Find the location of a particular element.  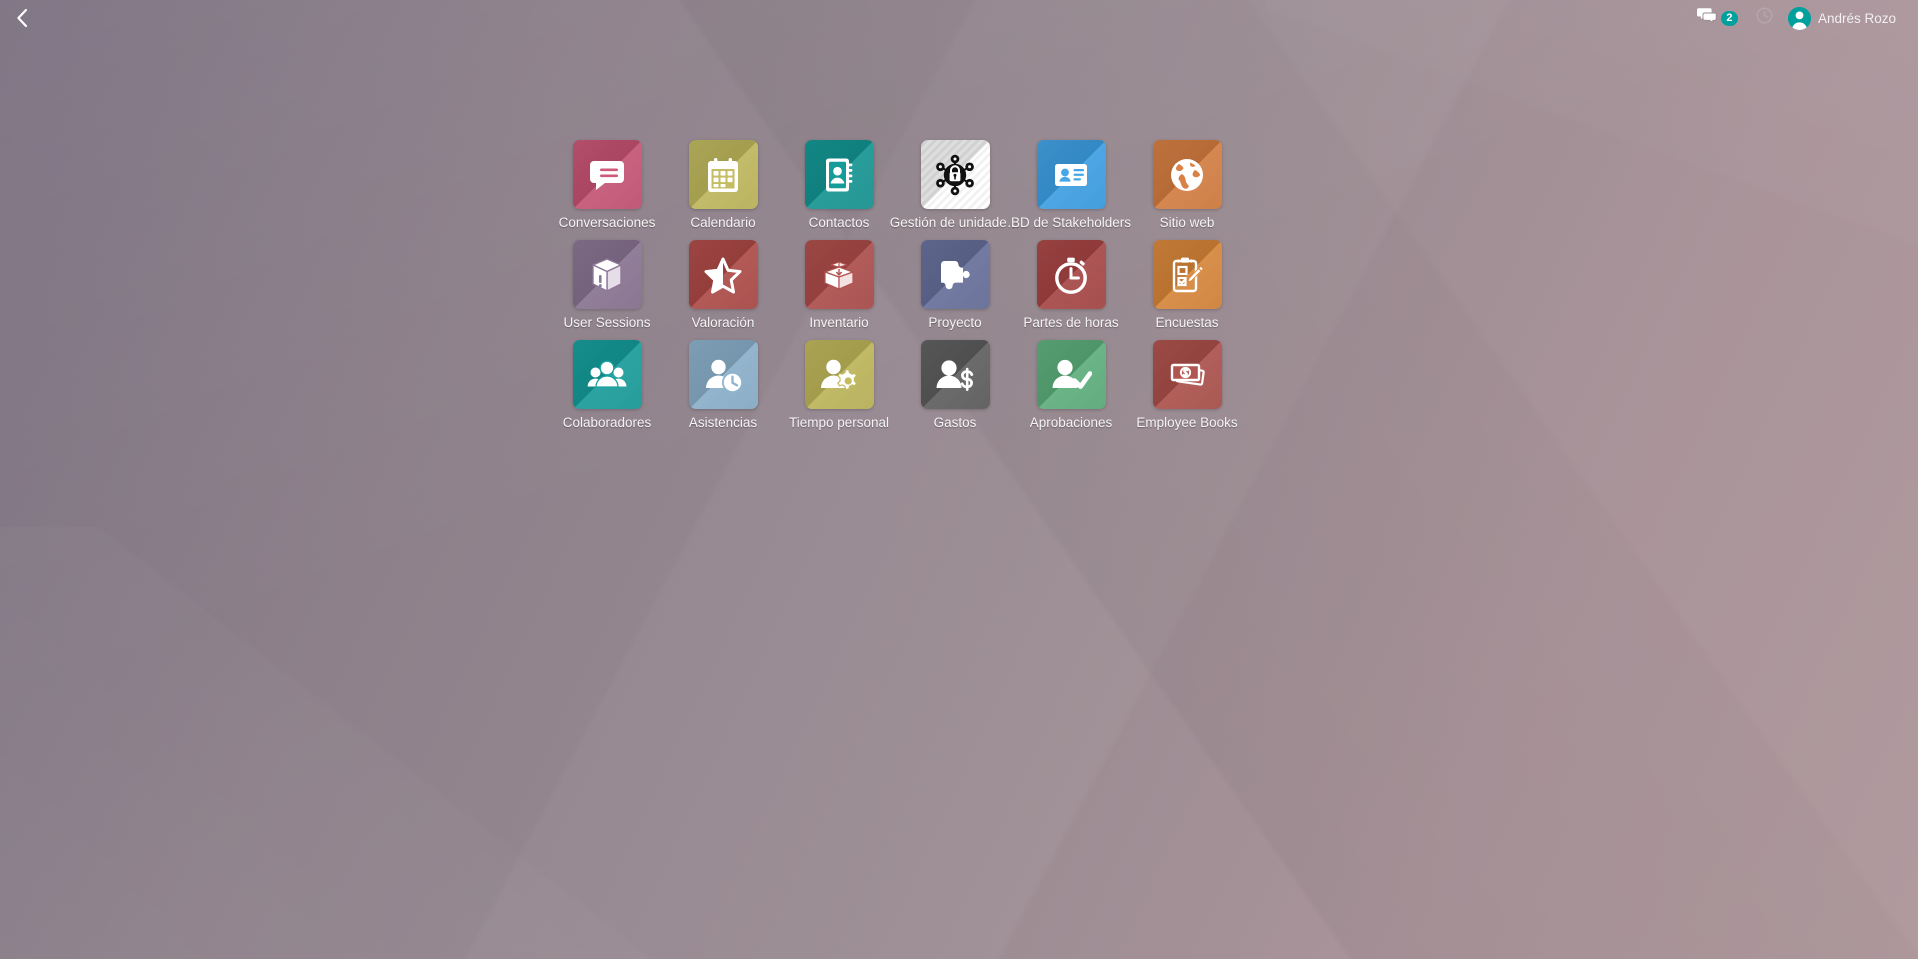

app-tile: Inventario is located at coordinates (839, 290).